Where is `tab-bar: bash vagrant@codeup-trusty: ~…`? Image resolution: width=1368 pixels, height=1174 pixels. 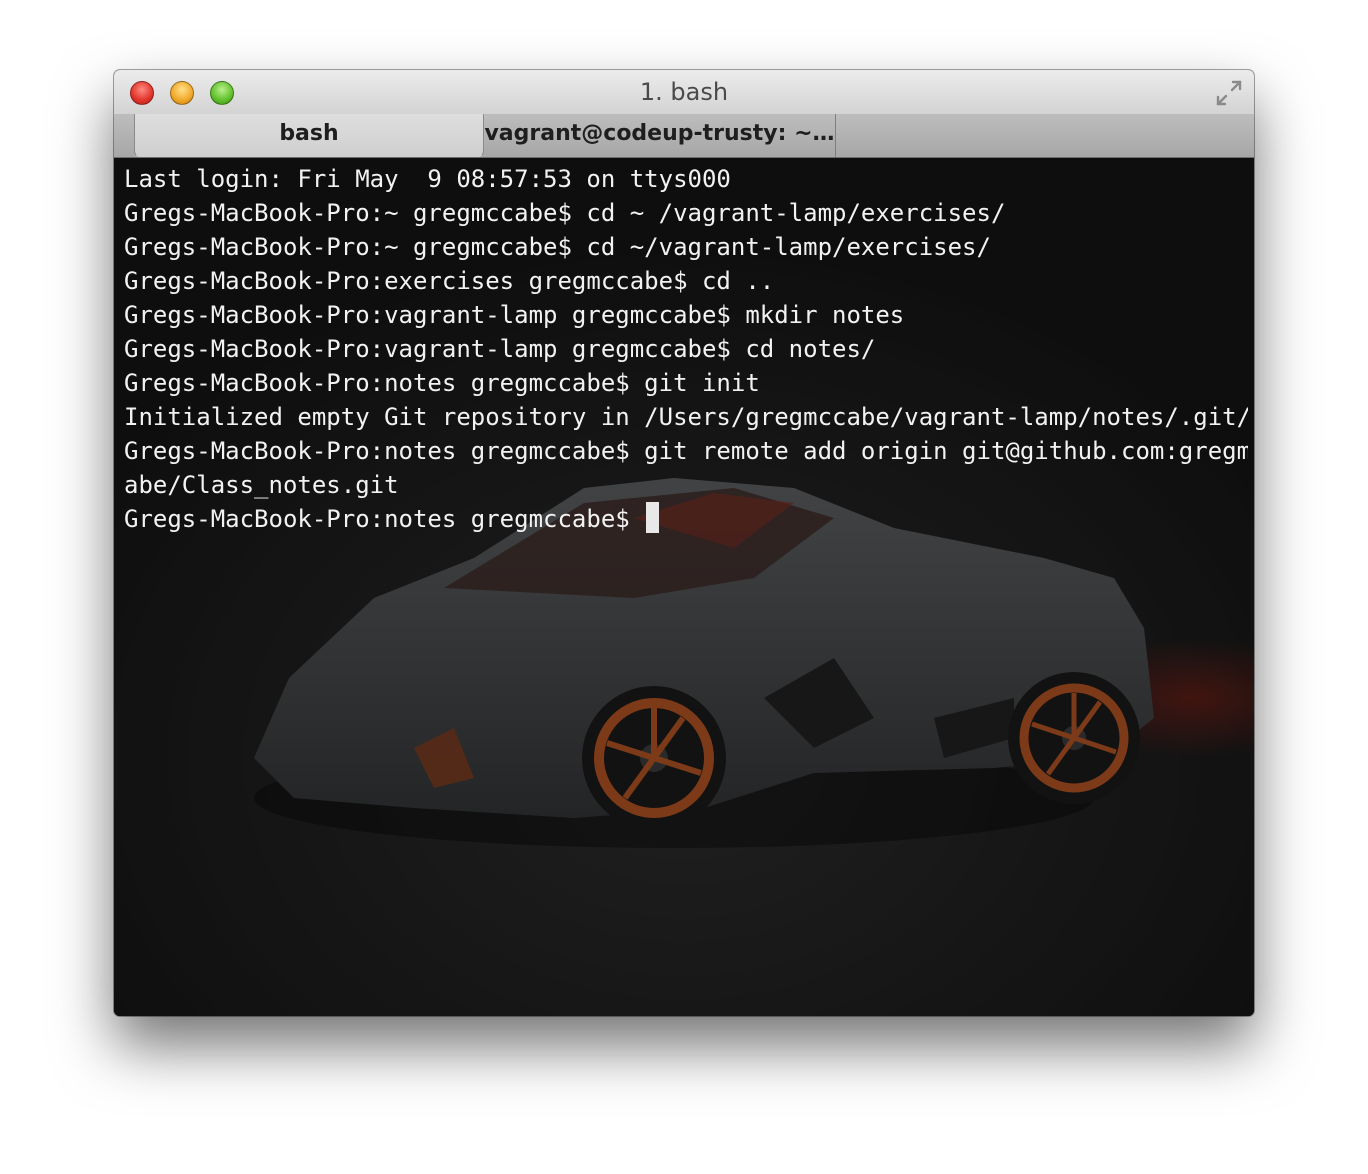
tab-bar: bash vagrant@codeup-trusty: ~… is located at coordinates (684, 136).